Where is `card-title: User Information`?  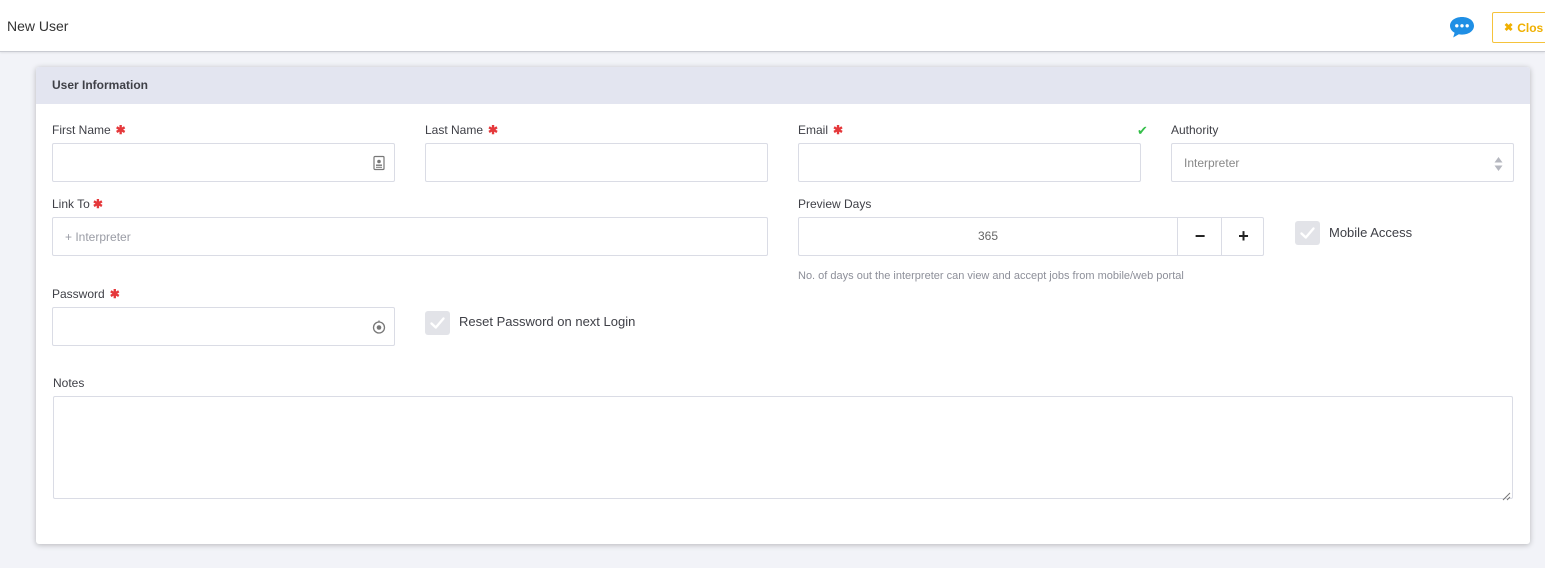 card-title: User Information is located at coordinates (783, 85).